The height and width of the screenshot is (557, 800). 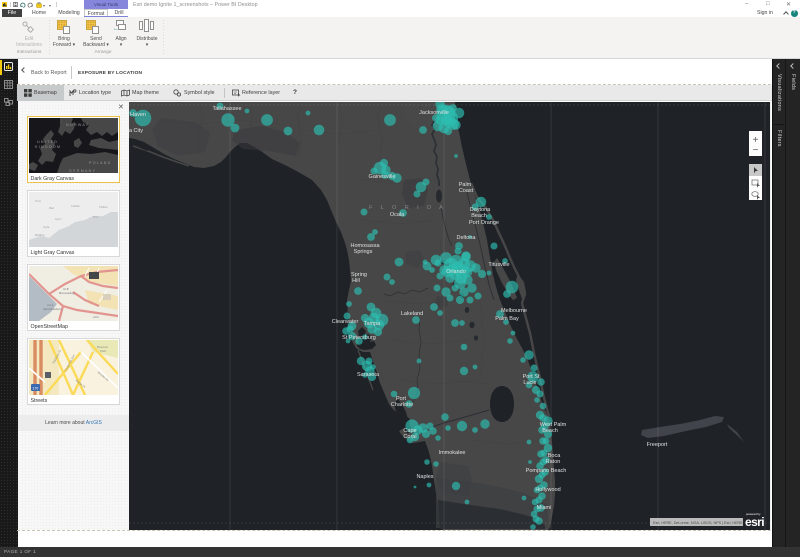 What do you see at coordinates (424, 477) in the screenshot?
I see `svg-text: Naples` at bounding box center [424, 477].